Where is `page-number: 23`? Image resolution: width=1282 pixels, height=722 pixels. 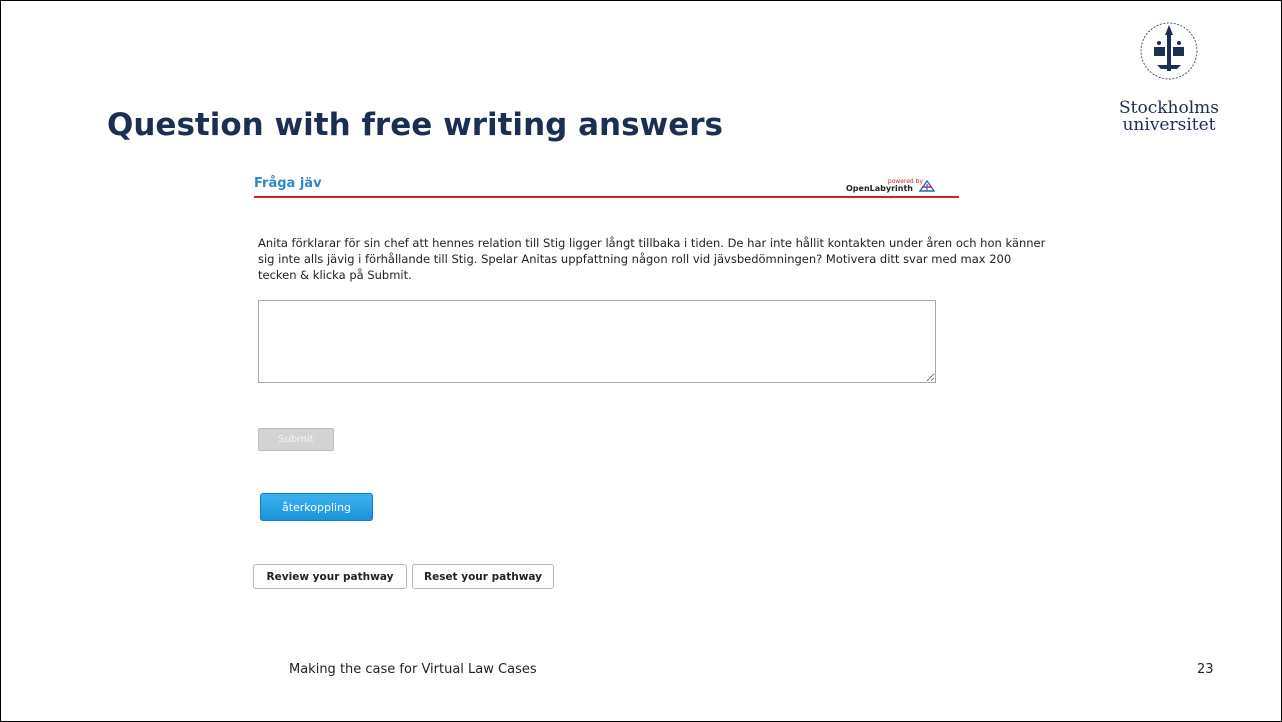
page-number: 23 is located at coordinates (1205, 669).